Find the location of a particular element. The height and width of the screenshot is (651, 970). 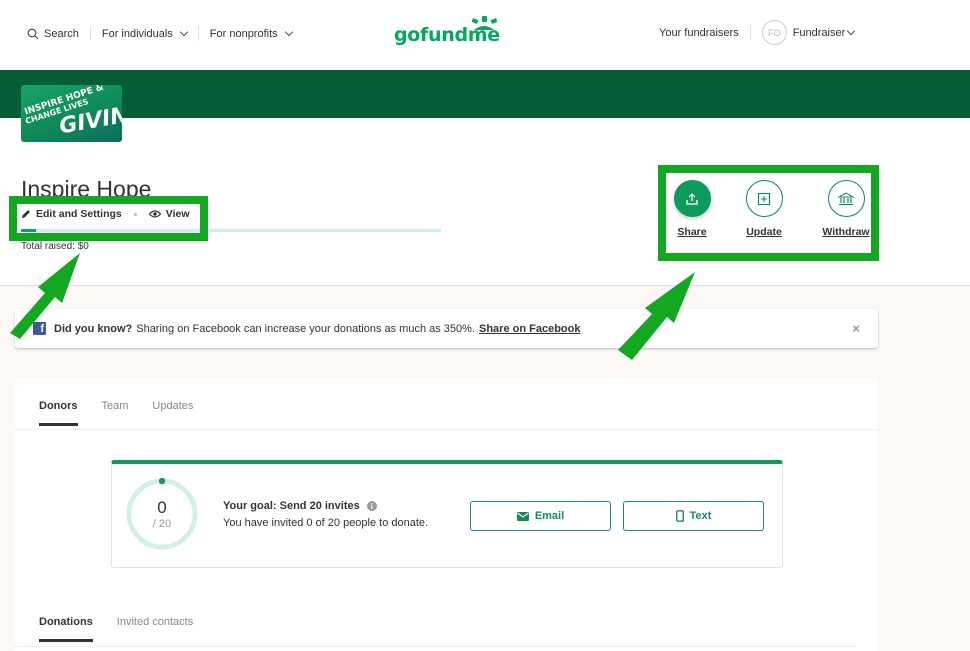

campaign-actions: Share Update Withdraw is located at coordinates (774, 209).